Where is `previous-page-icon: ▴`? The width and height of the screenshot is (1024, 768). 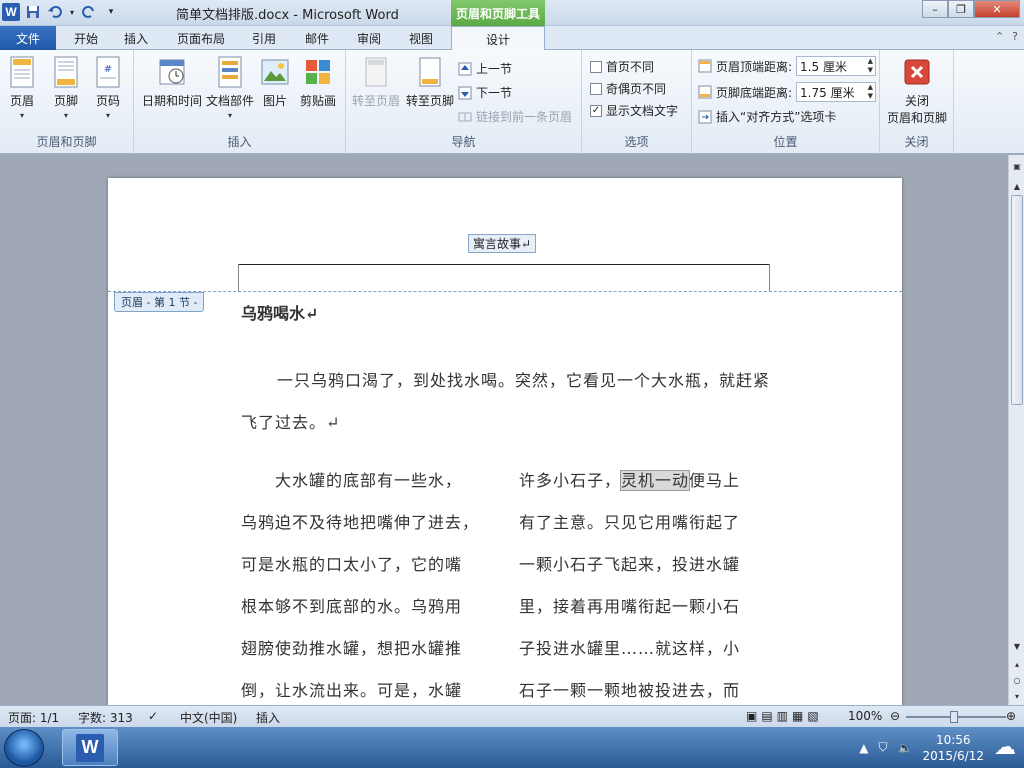 previous-page-icon: ▴ is located at coordinates (1016, 664).